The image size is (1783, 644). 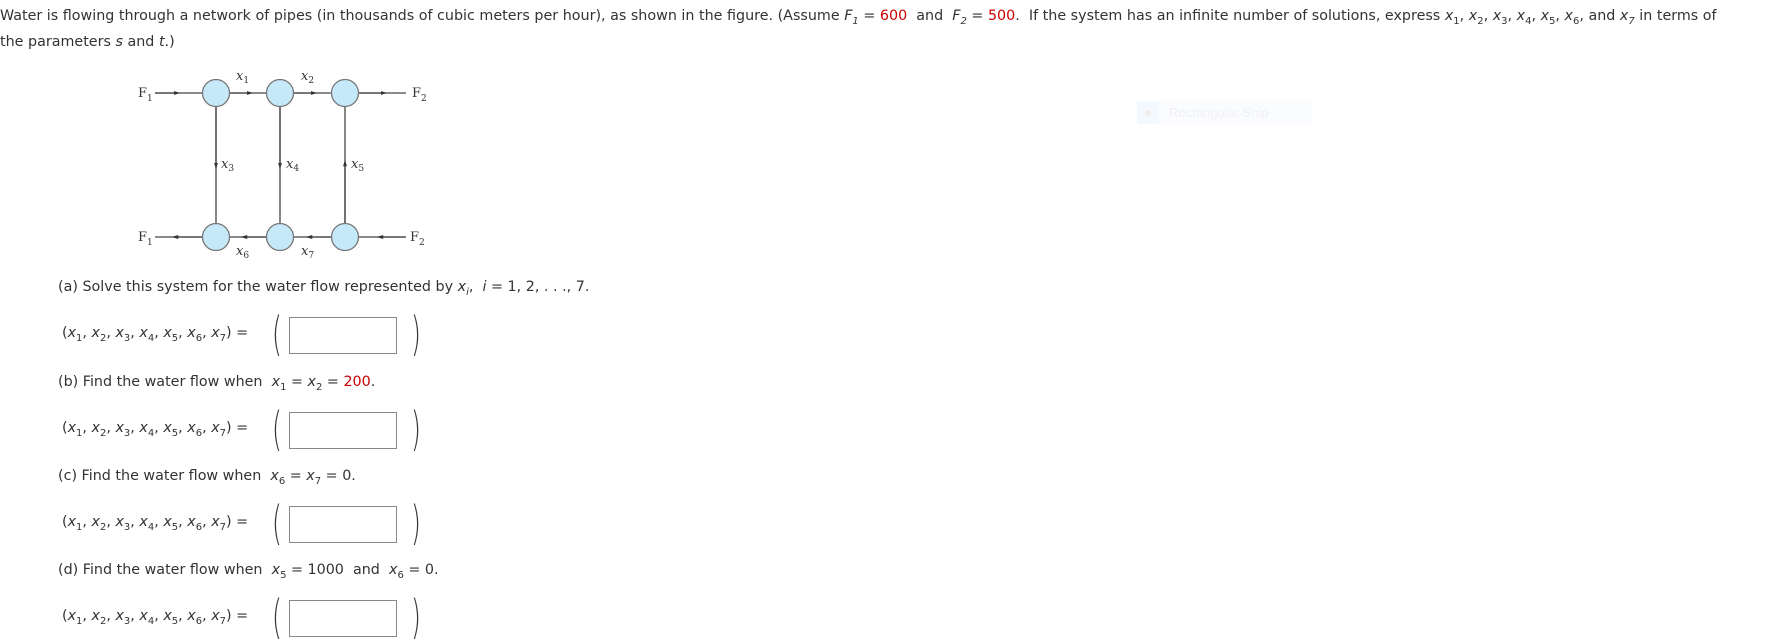 I want to click on problem-line-2: the parameters s and t.), so click(x=891, y=42).